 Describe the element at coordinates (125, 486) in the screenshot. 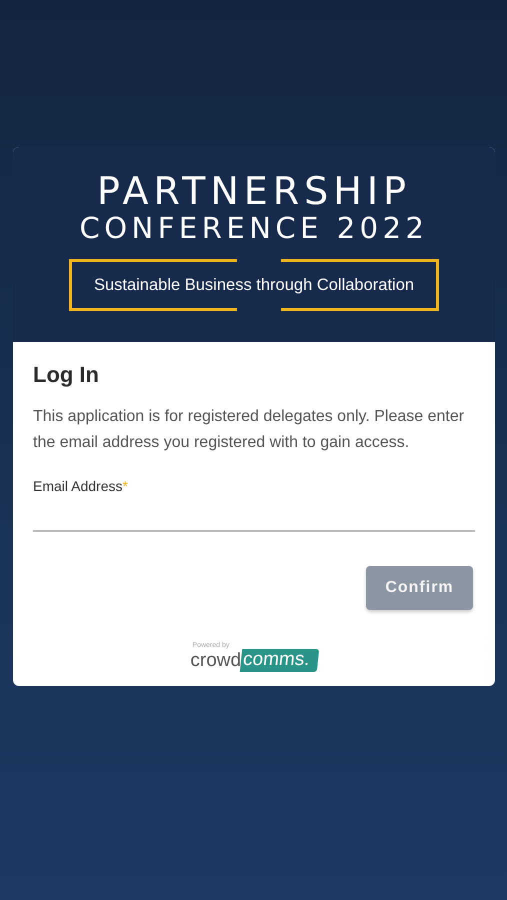

I see `required-mark: *` at that location.